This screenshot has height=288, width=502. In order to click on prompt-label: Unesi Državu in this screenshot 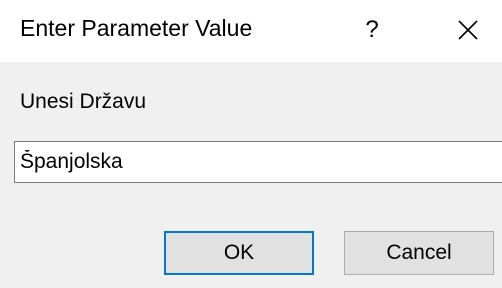, I will do `click(83, 101)`.